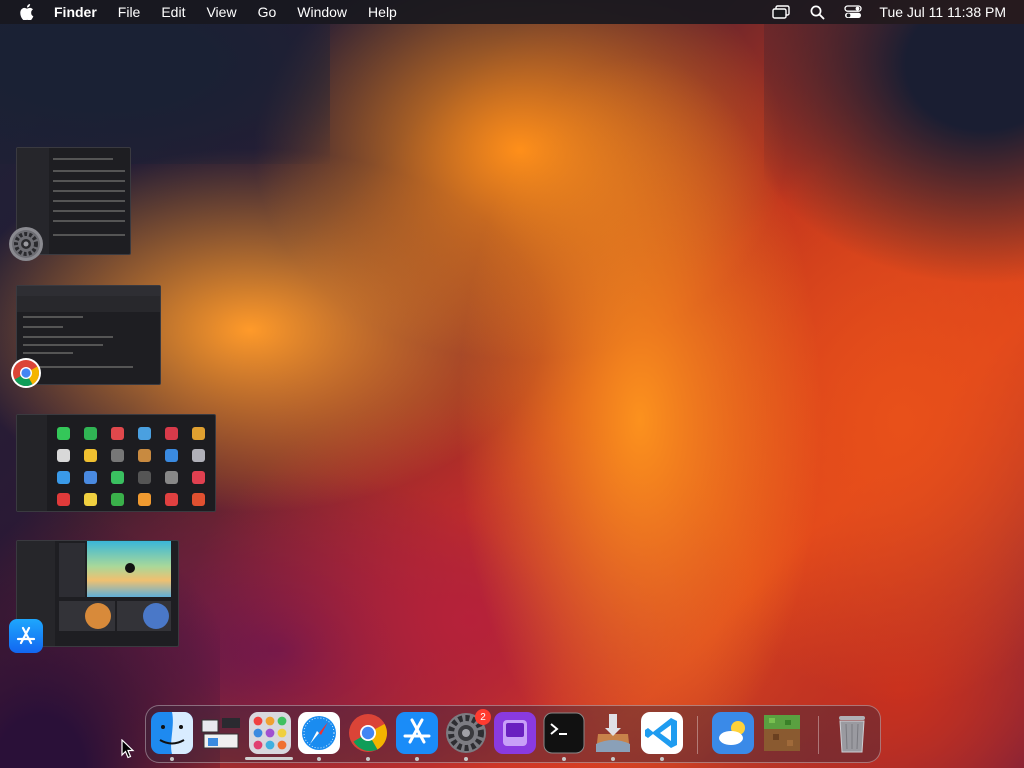 This screenshot has width=1024, height=768. What do you see at coordinates (782, 733) in the screenshot?
I see `dock-minecraft-icon` at bounding box center [782, 733].